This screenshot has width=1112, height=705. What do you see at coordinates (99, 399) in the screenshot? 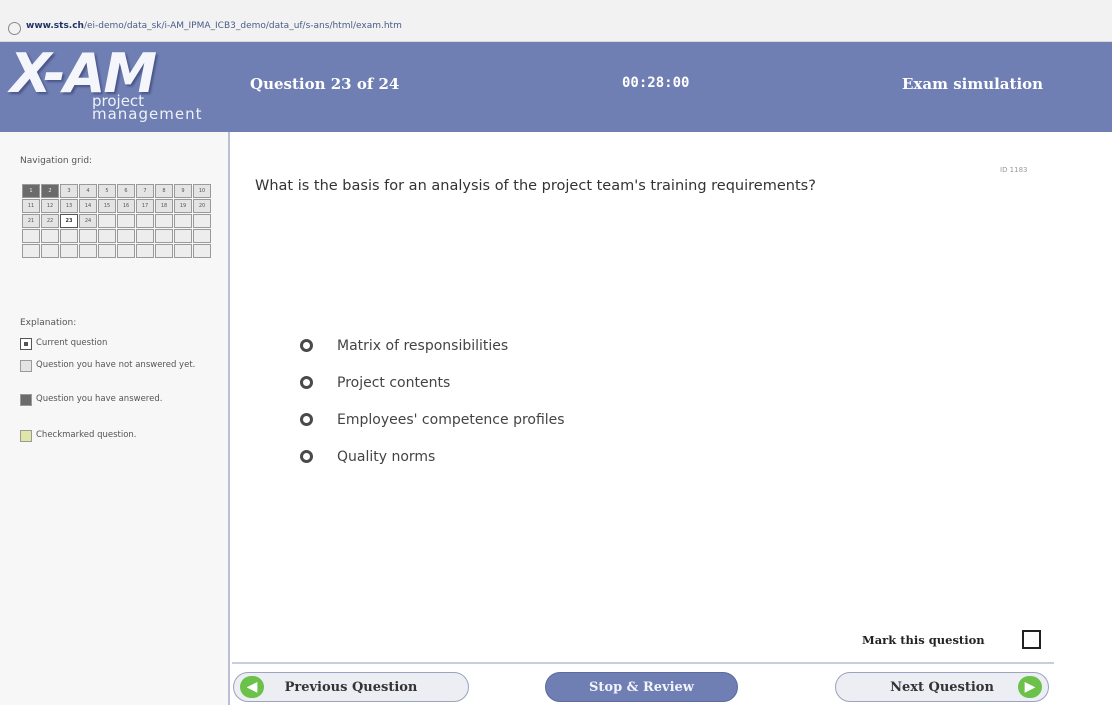
I see `legend-answered-text: Question you have answered.` at bounding box center [99, 399].